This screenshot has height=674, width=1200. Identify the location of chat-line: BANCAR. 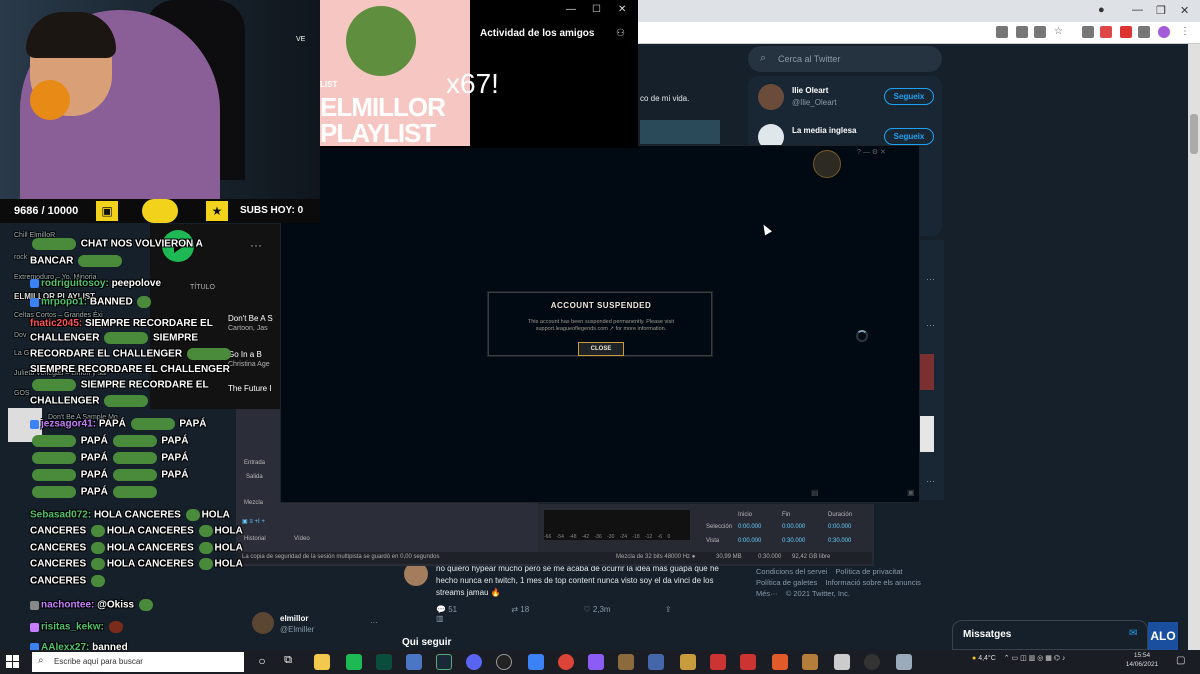
(77, 261).